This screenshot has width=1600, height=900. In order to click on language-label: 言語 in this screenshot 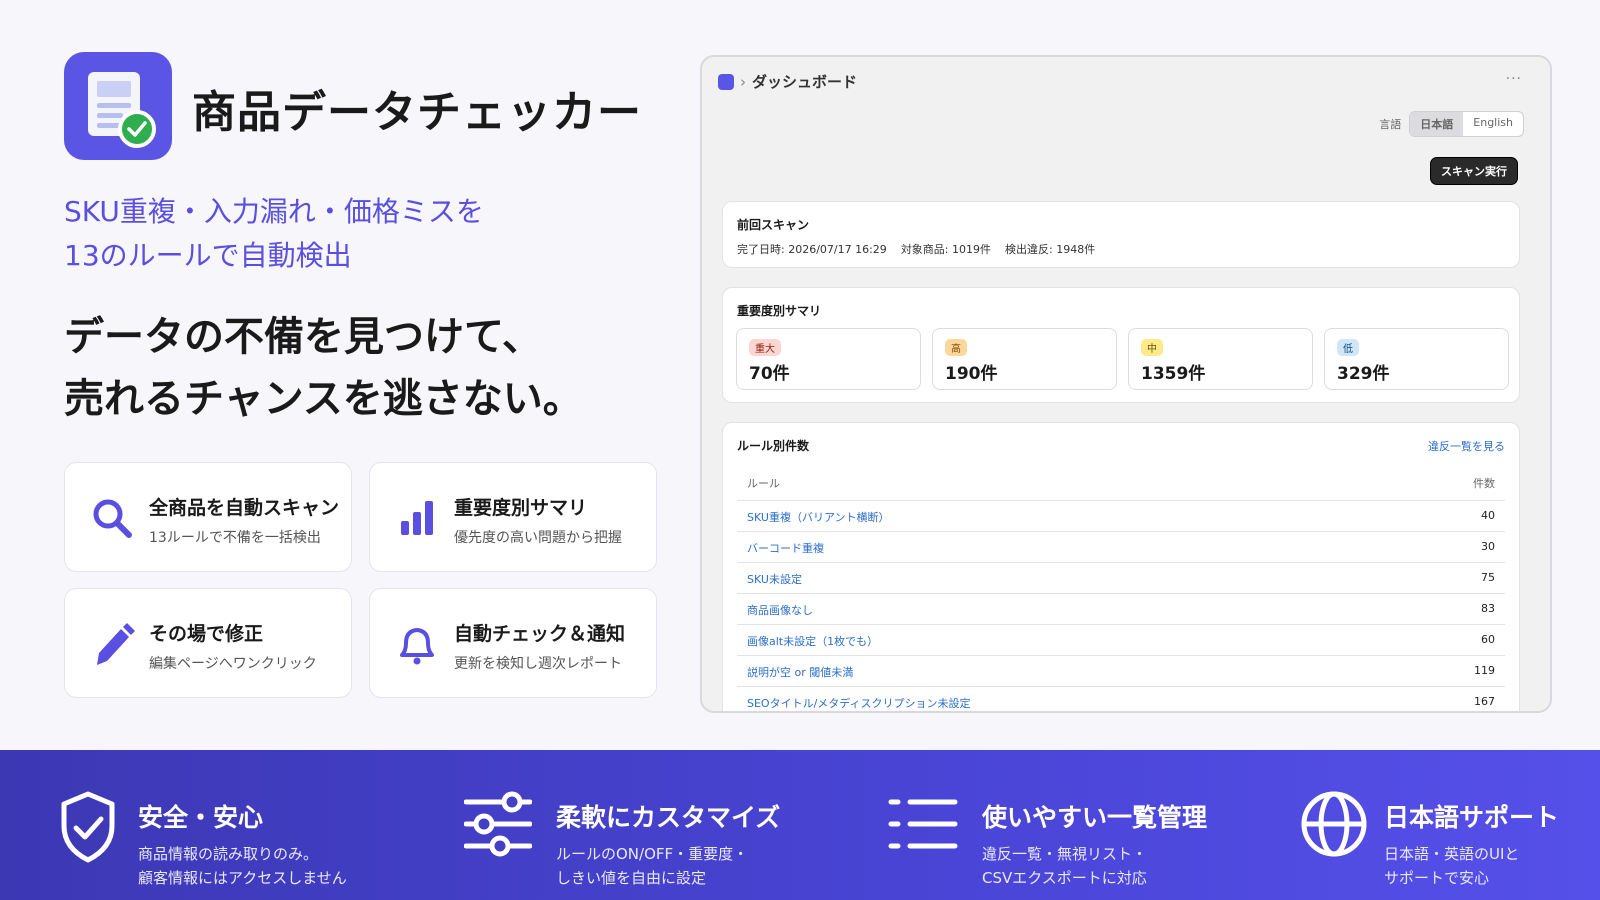, I will do `click(1390, 124)`.